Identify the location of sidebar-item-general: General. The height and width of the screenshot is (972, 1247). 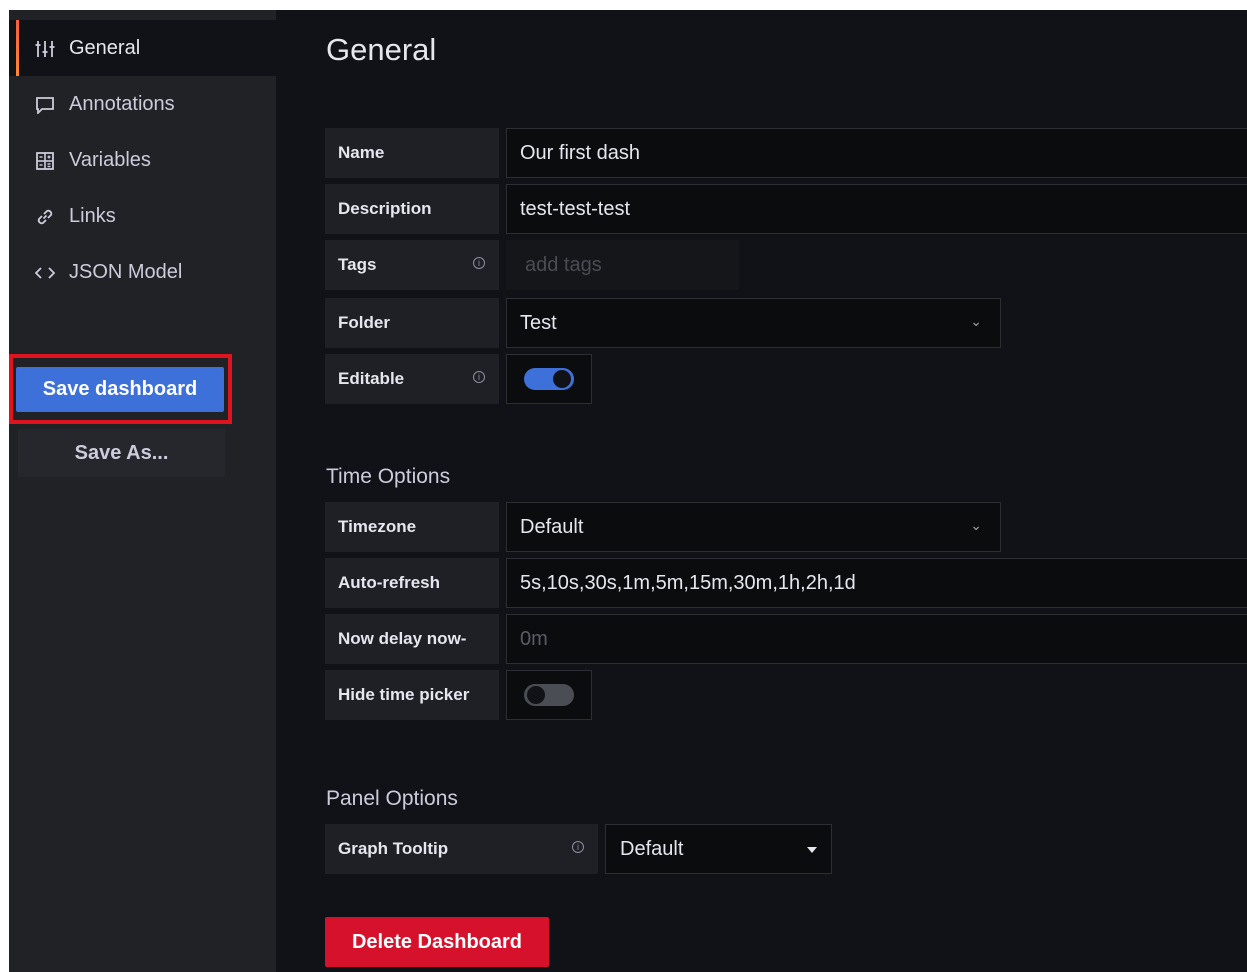
(142, 48).